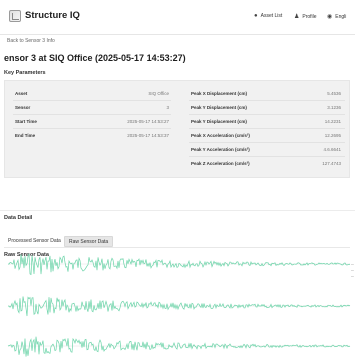 This screenshot has width=355, height=358. I want to click on waveform-z, so click(179, 346).